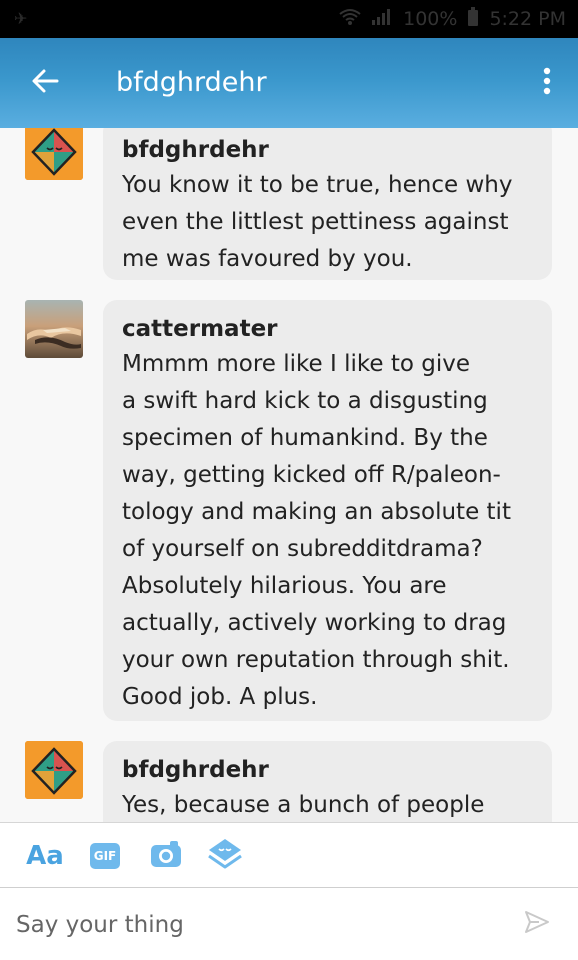  I want to click on more-vertical-icon, so click(547, 83).